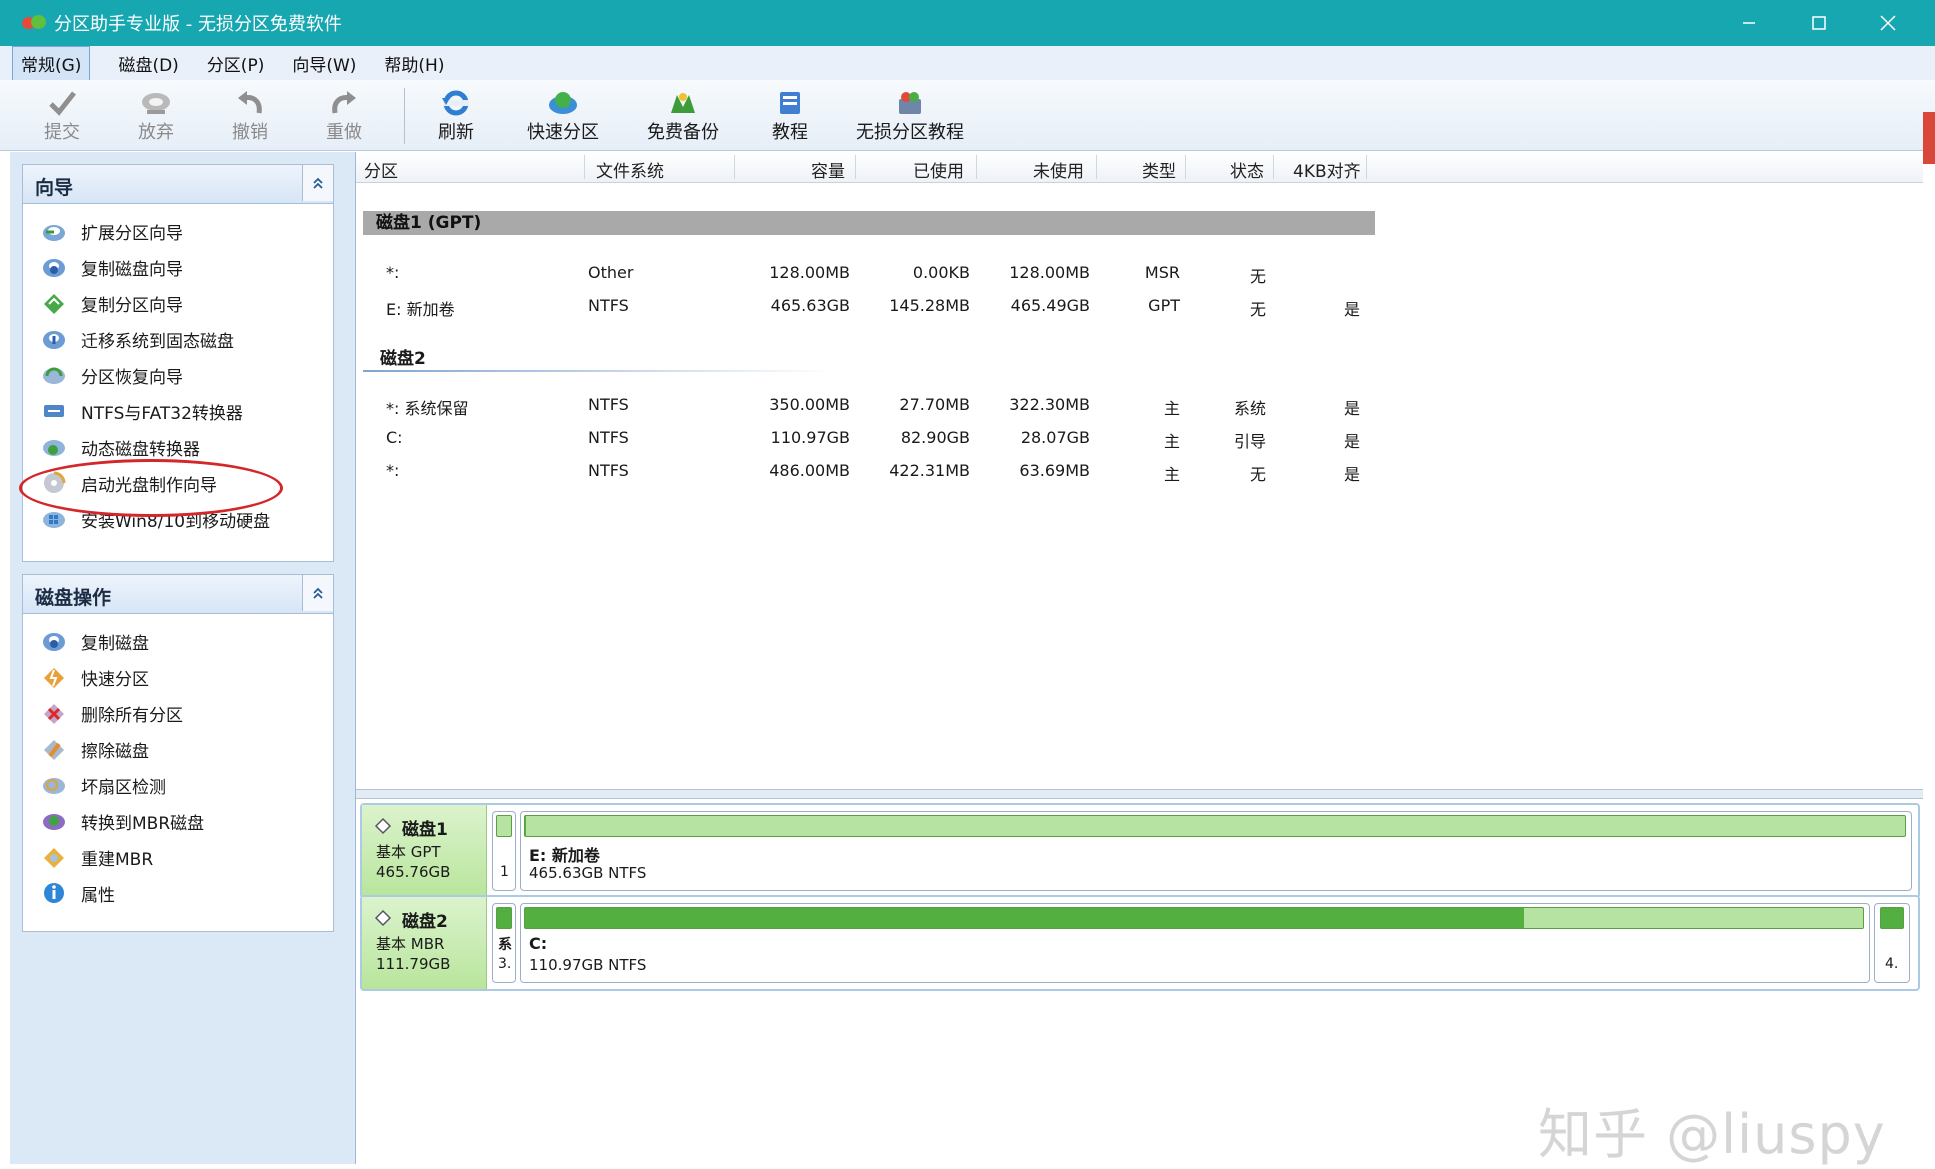 The width and height of the screenshot is (1935, 1169). Describe the element at coordinates (414, 63) in the screenshot. I see `menu-help: 帮助(H)` at that location.